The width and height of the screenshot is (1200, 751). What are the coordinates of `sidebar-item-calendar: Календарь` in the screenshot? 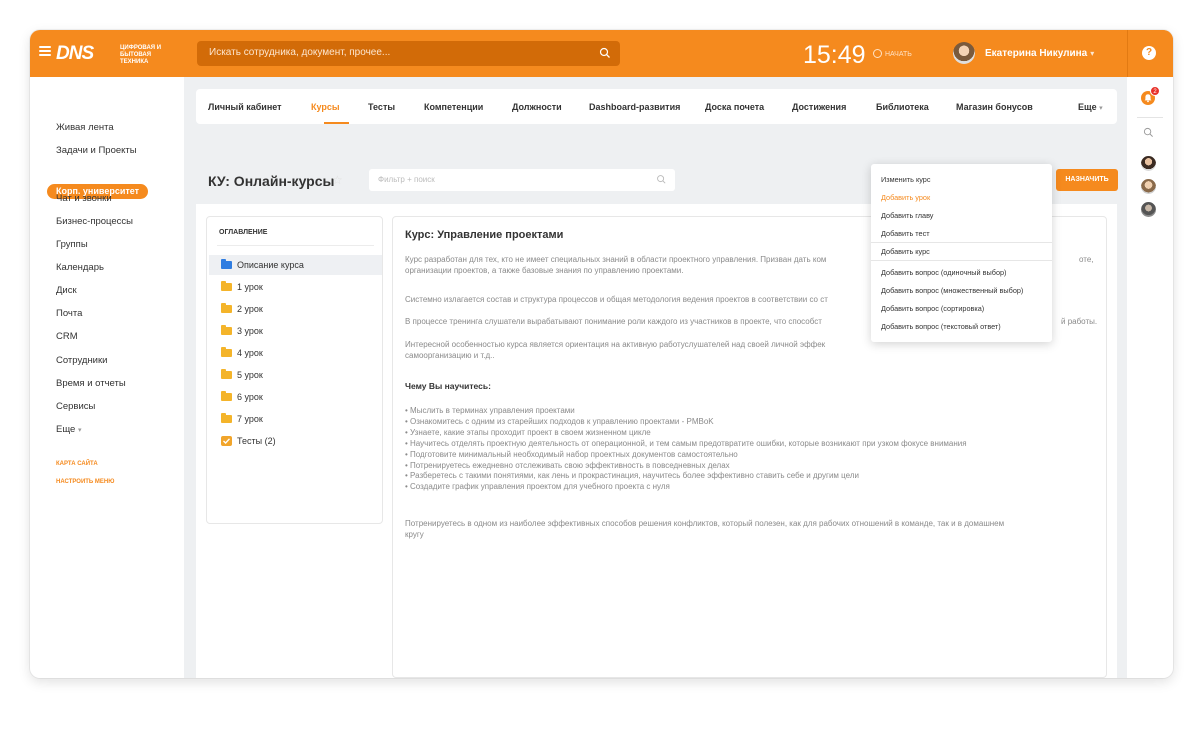 It's located at (80, 267).